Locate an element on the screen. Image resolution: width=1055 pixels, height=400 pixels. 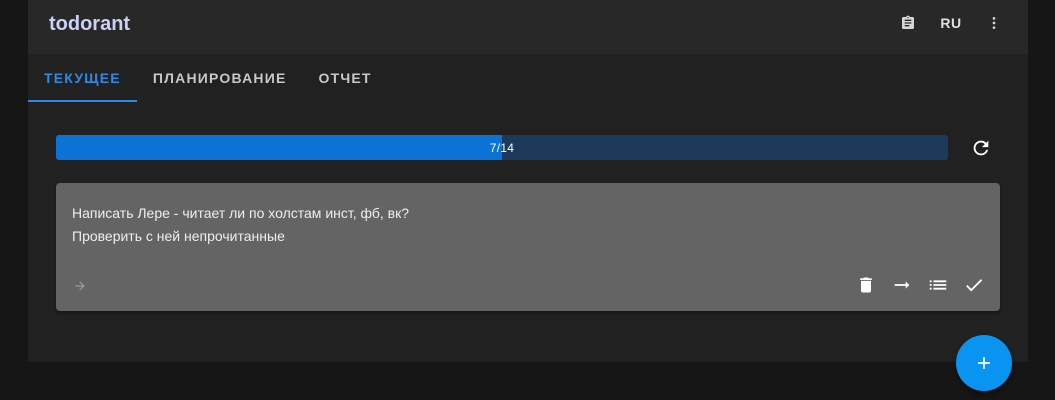
tab-bar: ТЕКУЩЕЕ ПЛАНИРОВАНИЕ ОТЧЕТ is located at coordinates (208, 78).